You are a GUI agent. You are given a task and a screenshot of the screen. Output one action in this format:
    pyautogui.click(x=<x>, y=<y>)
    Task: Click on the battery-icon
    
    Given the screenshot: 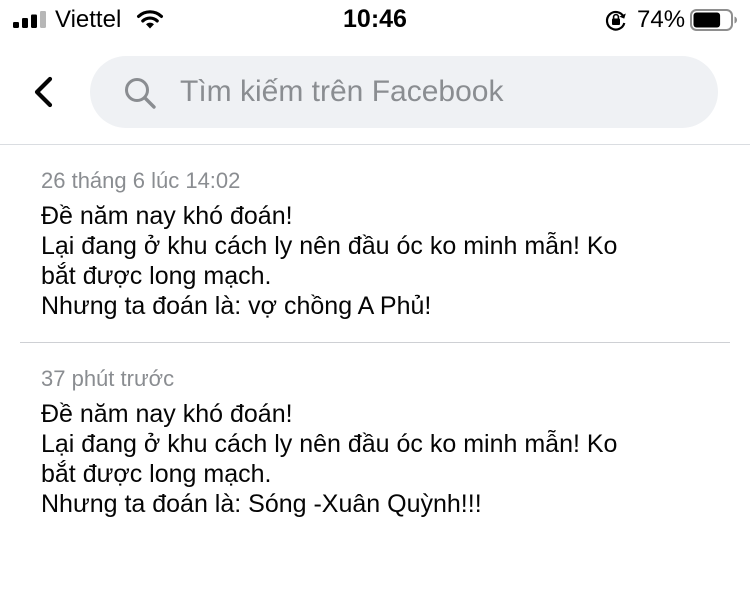 What is the action you would take?
    pyautogui.click(x=713, y=20)
    